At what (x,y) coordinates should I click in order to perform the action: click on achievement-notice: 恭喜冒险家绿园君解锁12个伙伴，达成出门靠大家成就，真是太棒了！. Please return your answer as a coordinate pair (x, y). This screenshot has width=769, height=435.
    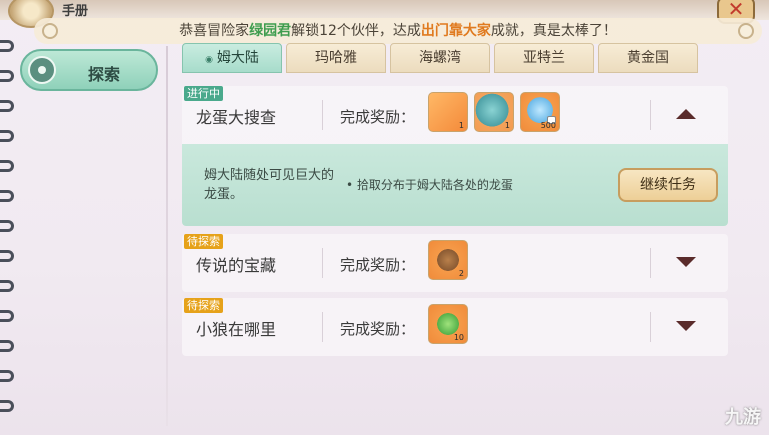
    Looking at the image, I should click on (398, 31).